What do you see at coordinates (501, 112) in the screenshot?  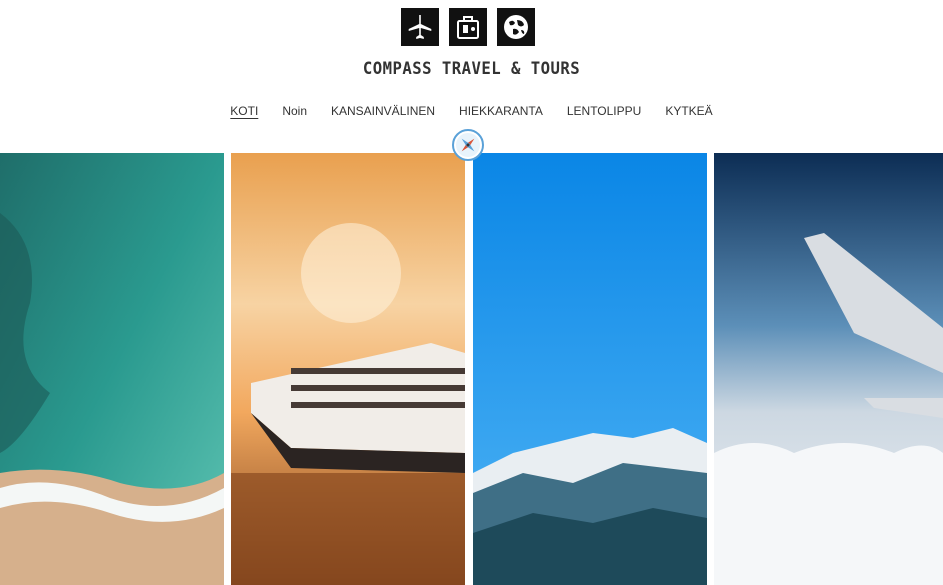 I see `nav-item-hiekkaranta: HIEKKARANTA` at bounding box center [501, 112].